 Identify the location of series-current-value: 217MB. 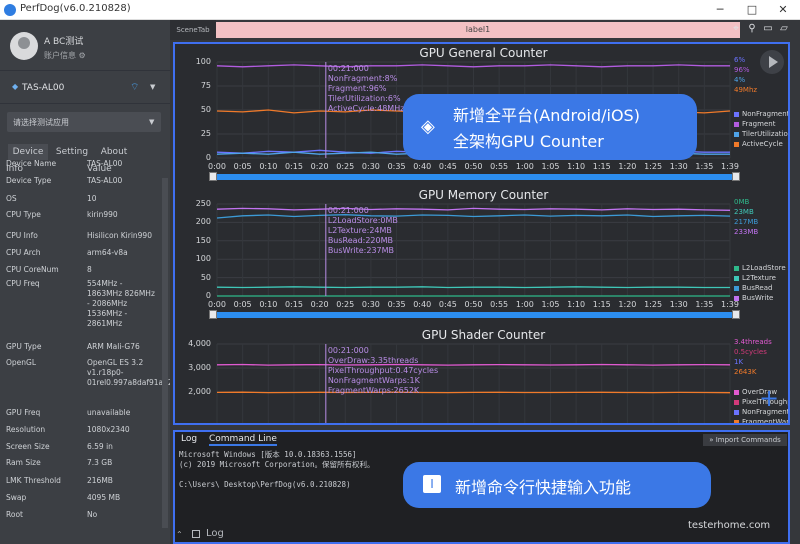
(746, 222).